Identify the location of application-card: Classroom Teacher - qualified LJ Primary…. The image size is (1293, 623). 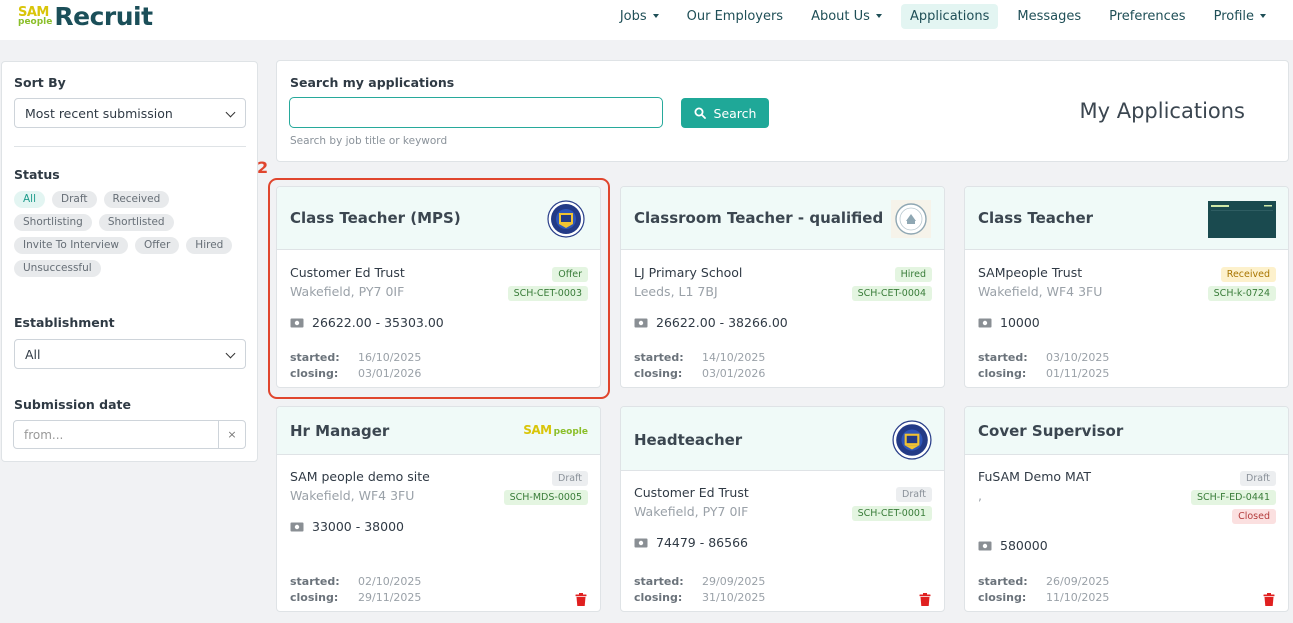
(782, 287).